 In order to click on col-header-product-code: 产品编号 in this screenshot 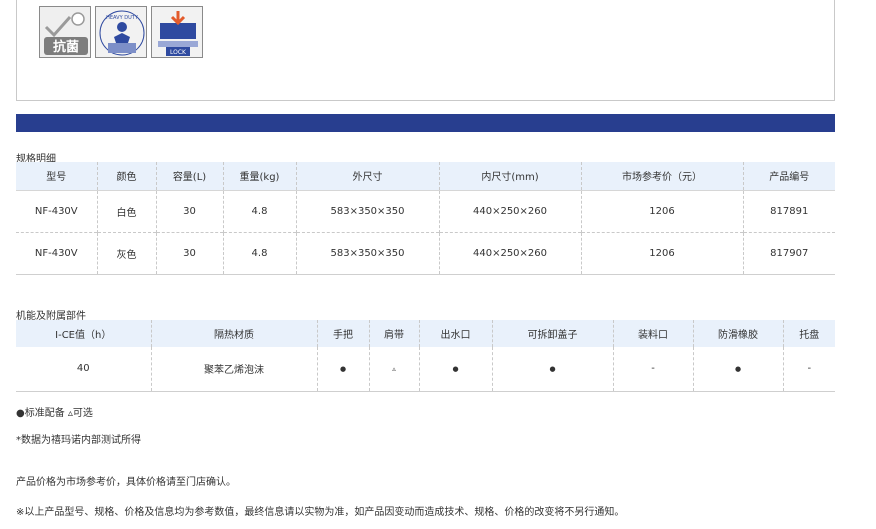, I will do `click(788, 176)`.